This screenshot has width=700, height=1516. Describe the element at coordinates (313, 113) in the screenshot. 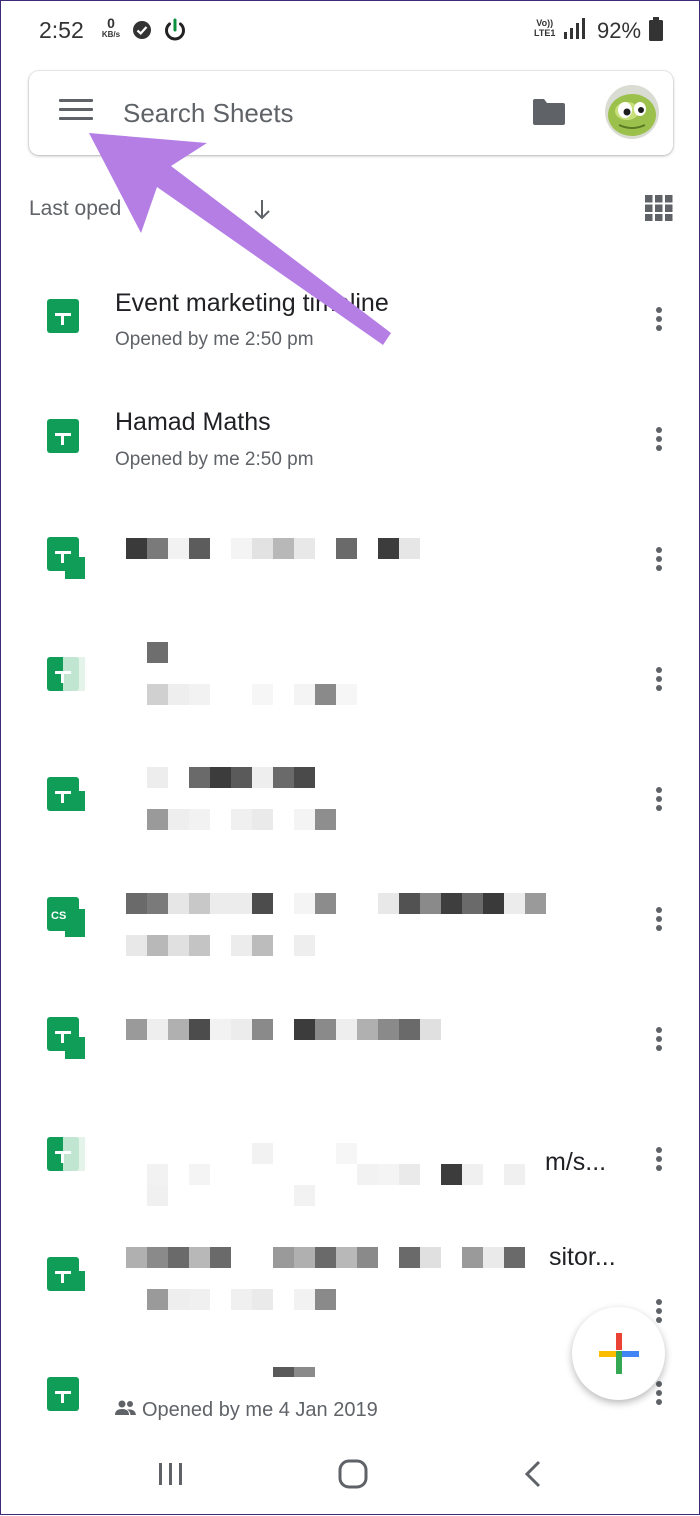

I see `search-input` at that location.